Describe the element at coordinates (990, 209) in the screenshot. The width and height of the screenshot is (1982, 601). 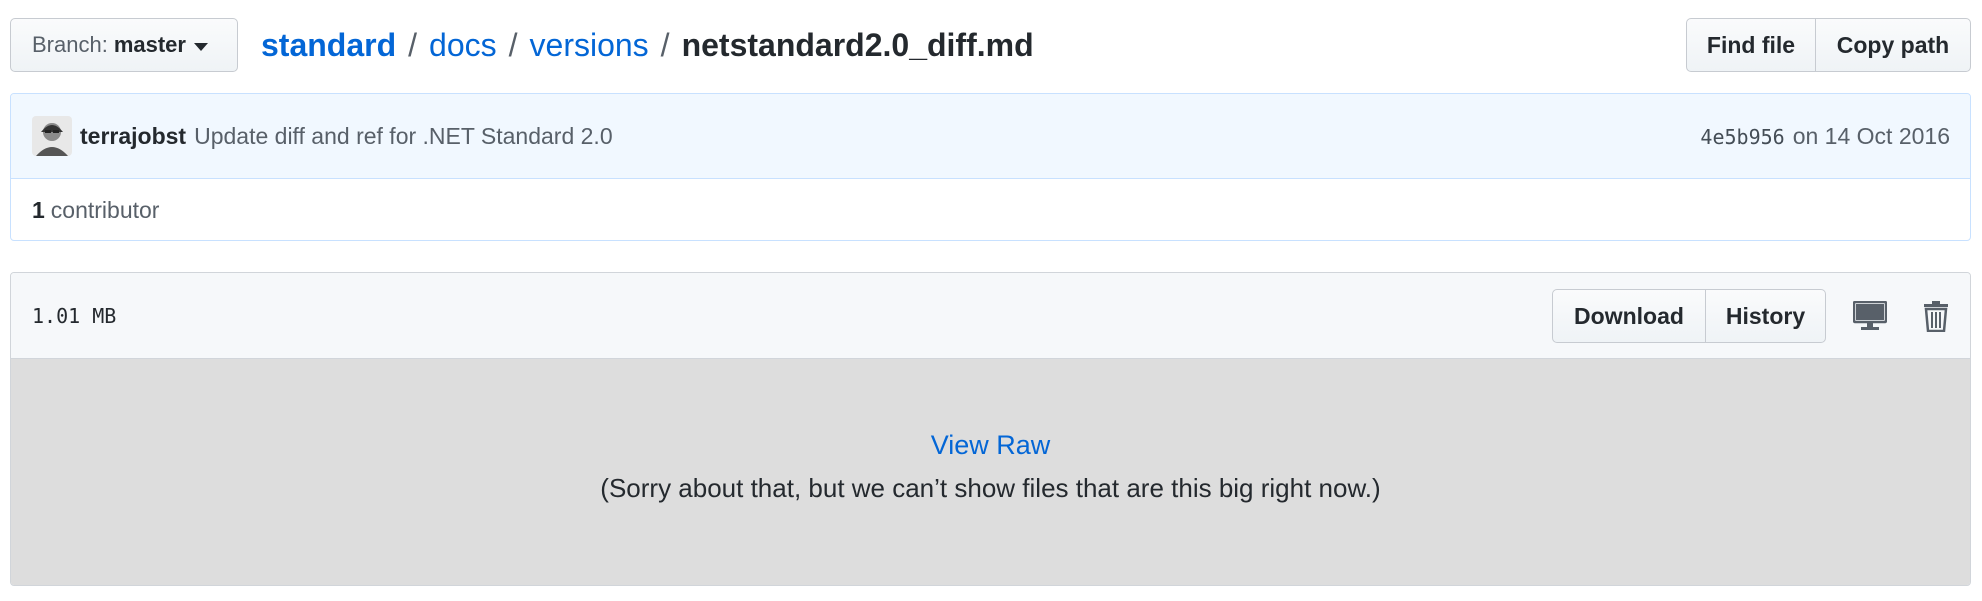
I see `contributors-row: 1 contributor` at that location.